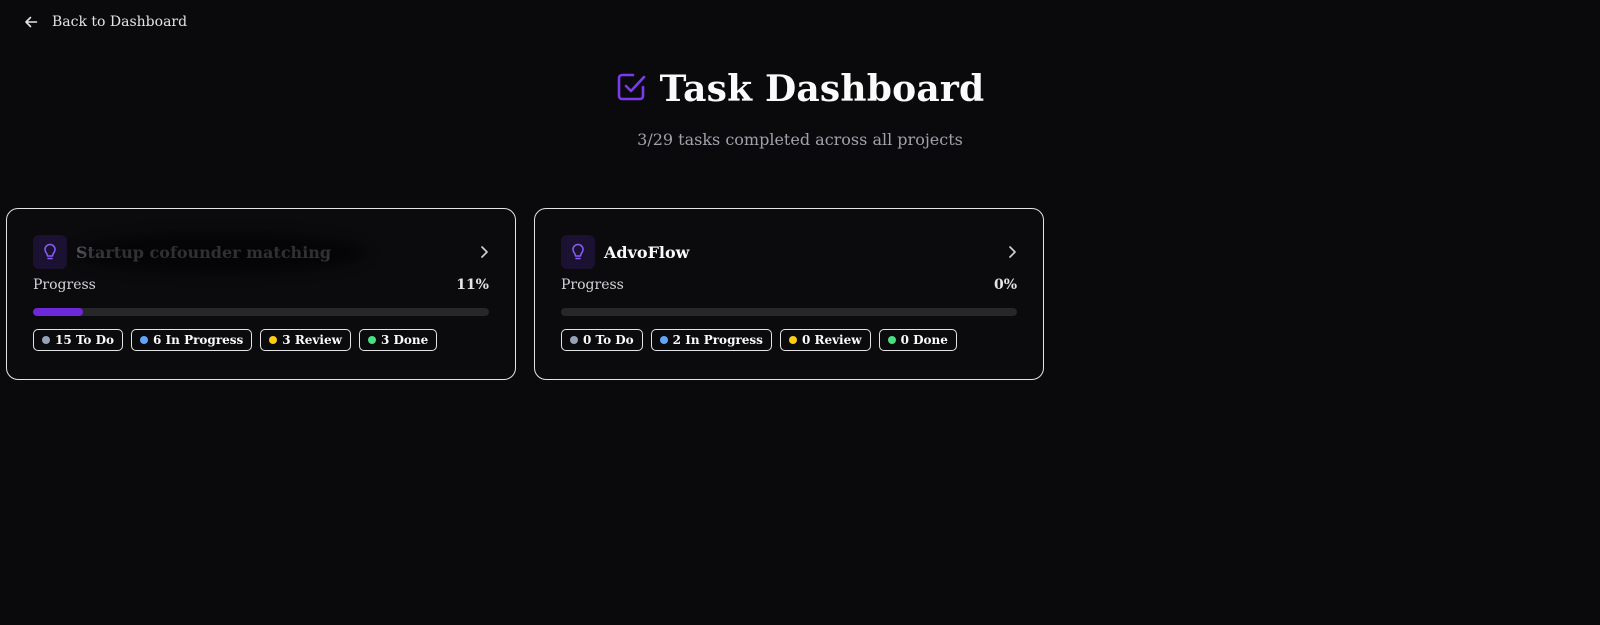  I want to click on badge-label: 0 To Do, so click(608, 340).